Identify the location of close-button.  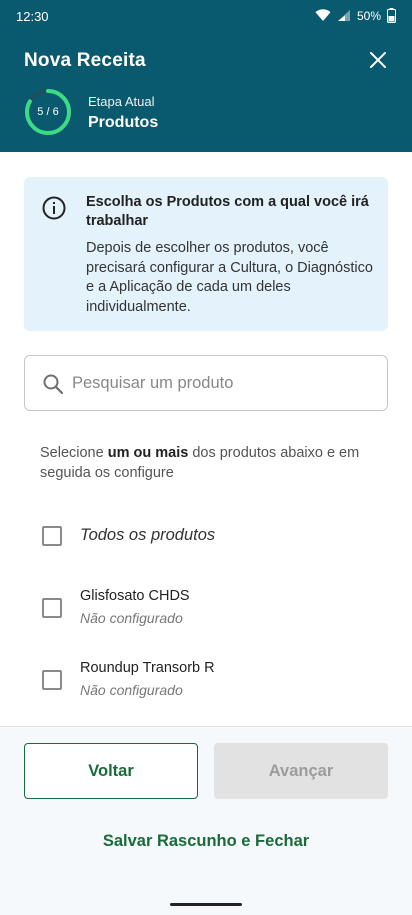
(378, 60).